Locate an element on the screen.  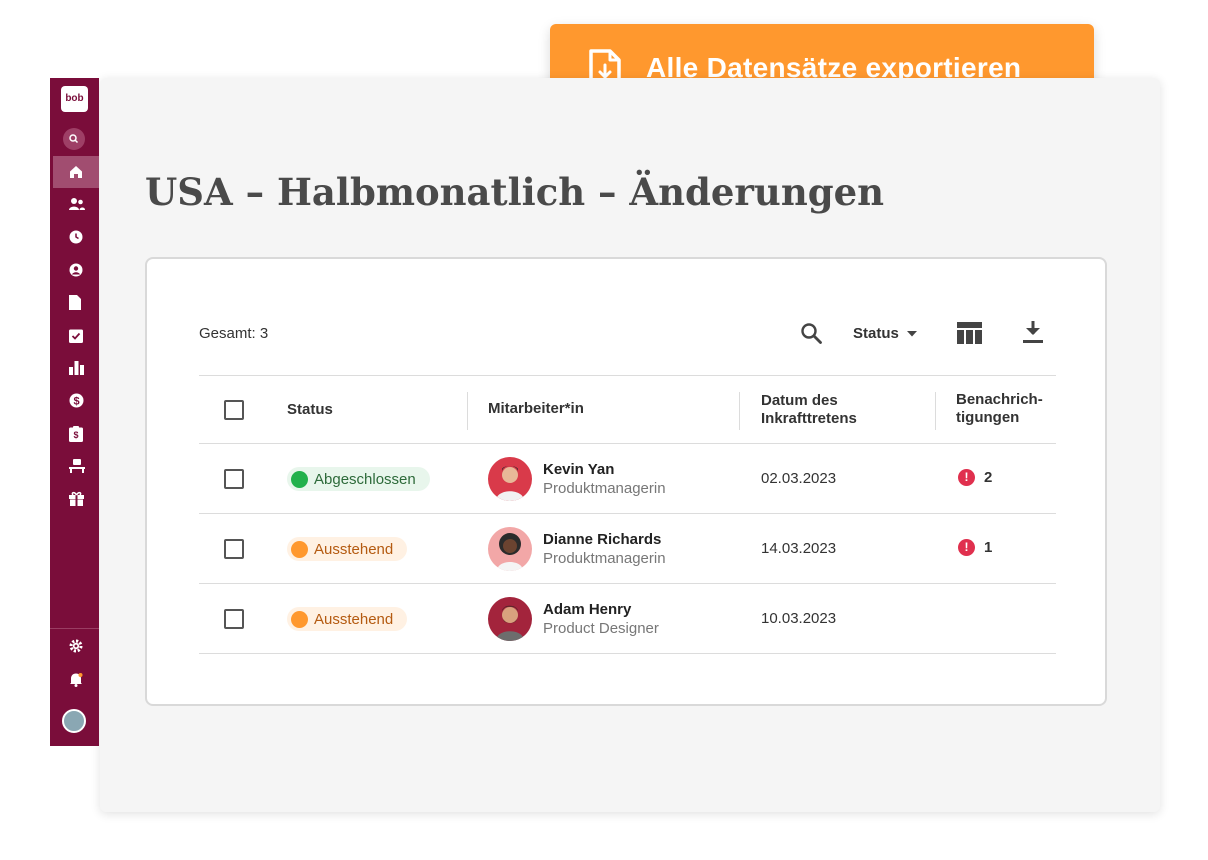
status-filter-dropdown: Status is located at coordinates (885, 333).